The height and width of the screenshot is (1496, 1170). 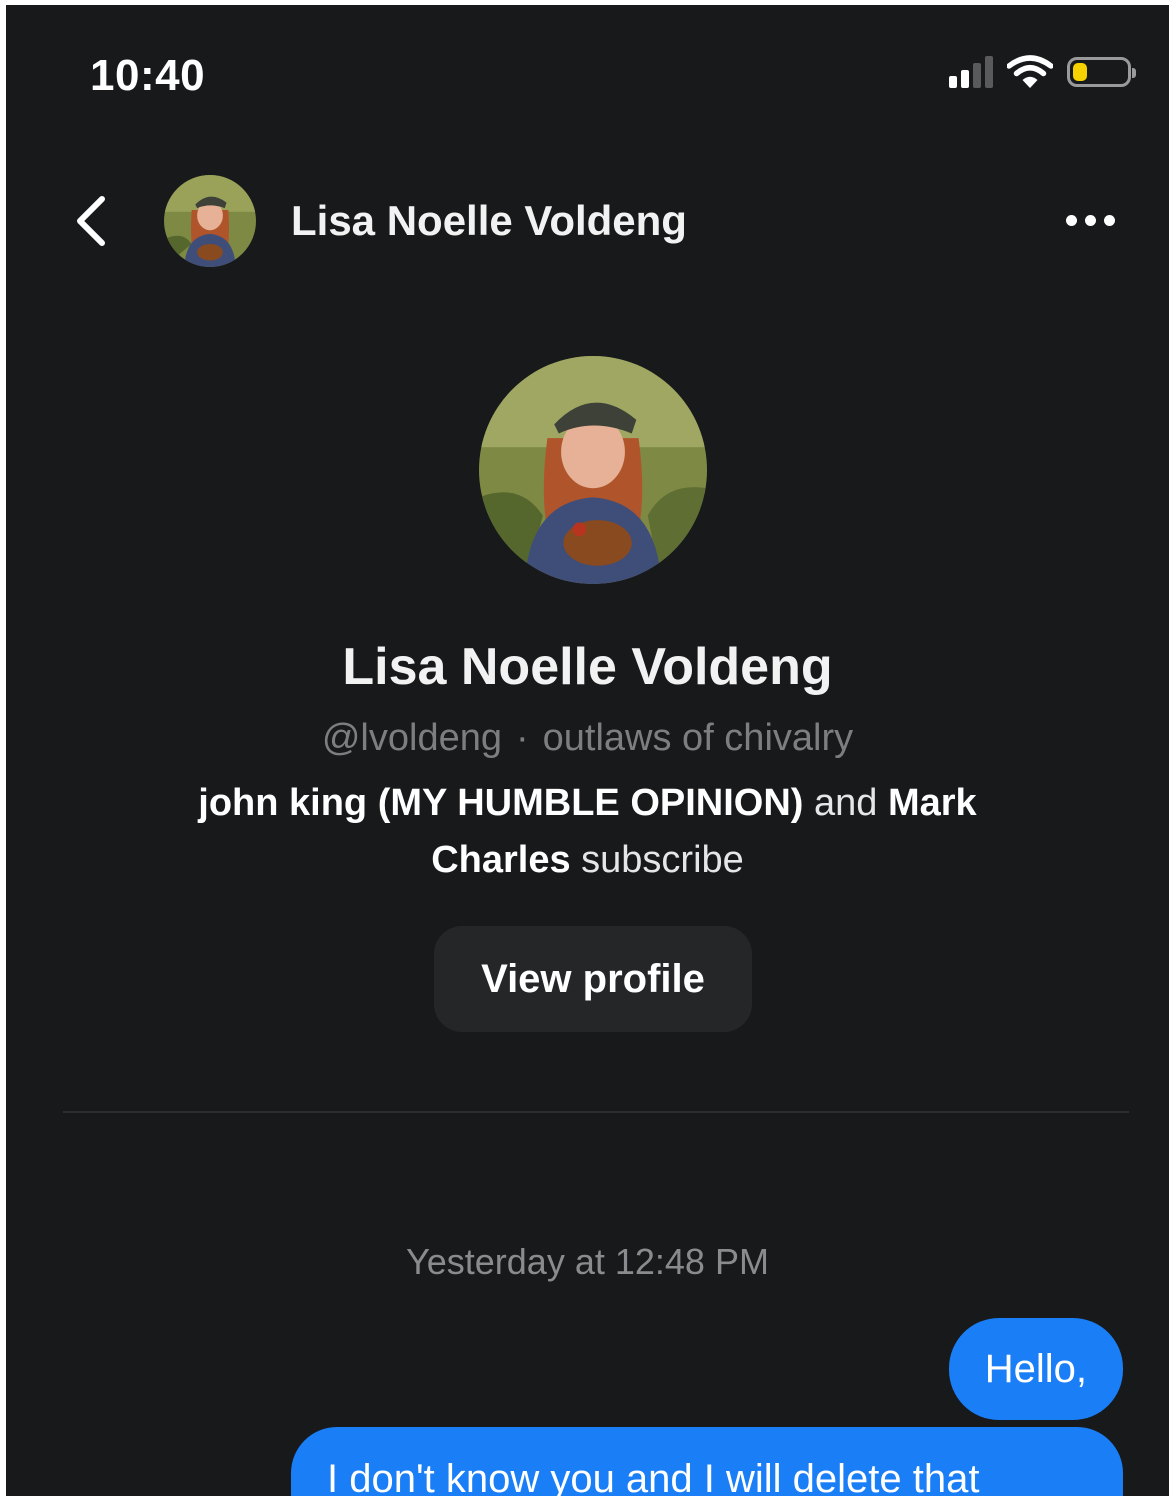 I want to click on divider, so click(x=596, y=1112).